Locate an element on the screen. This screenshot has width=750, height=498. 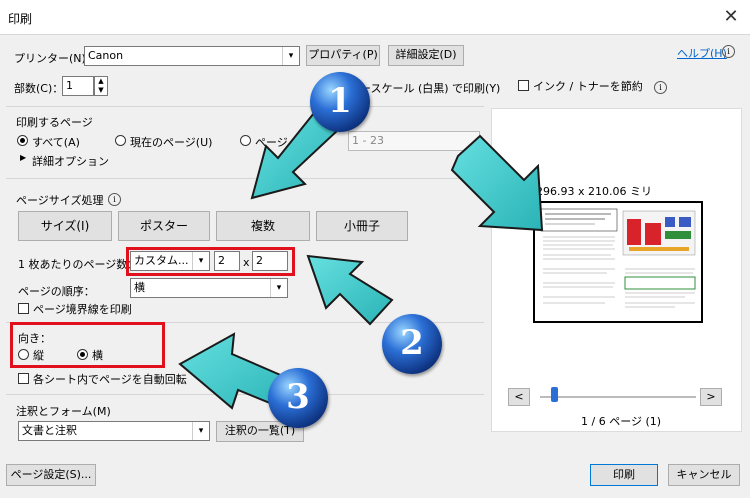
pages-range-label: ページ is located at coordinates (271, 142).